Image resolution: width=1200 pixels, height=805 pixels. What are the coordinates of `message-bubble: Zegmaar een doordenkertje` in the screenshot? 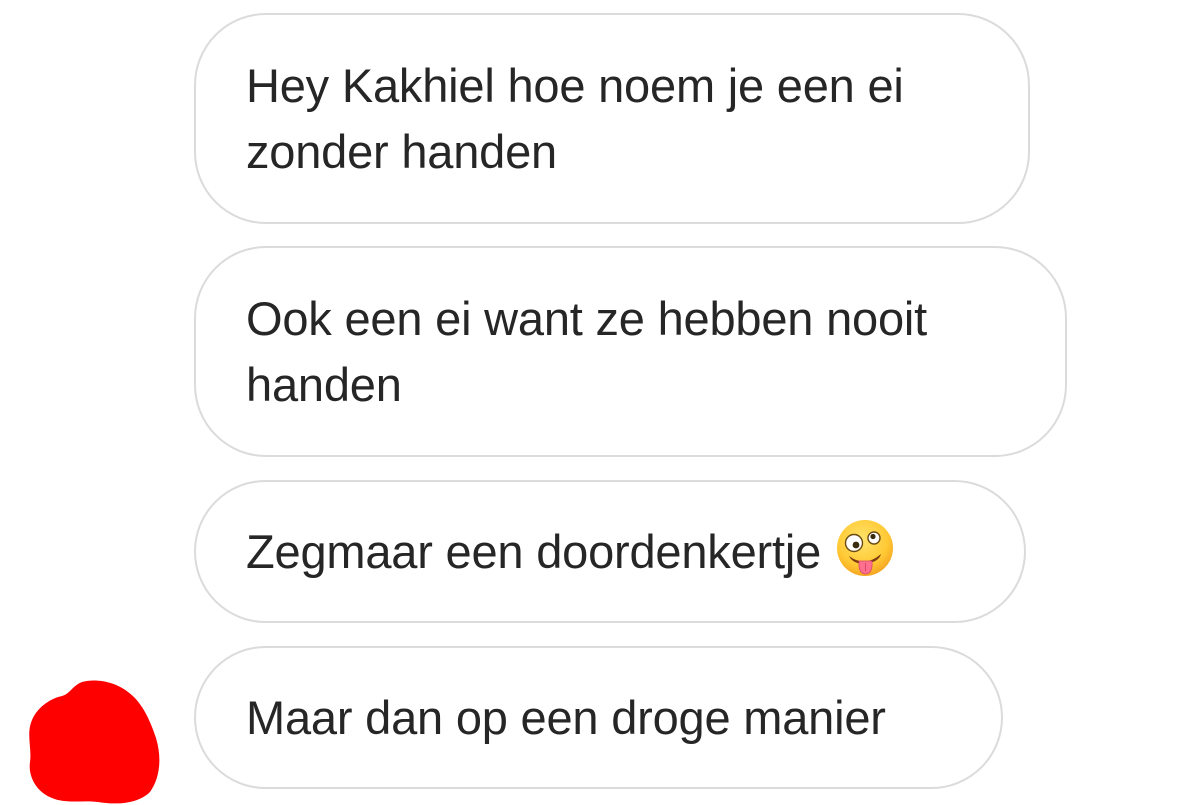 It's located at (610, 551).